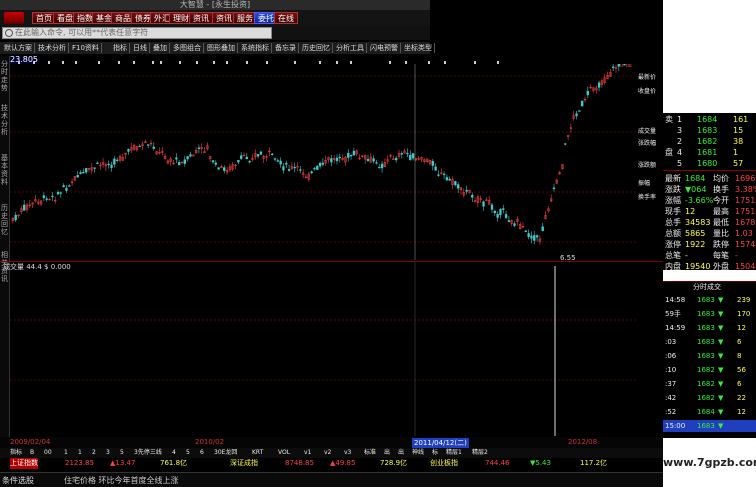 The image size is (756, 487). Describe the element at coordinates (347, 453) in the screenshot. I see `indicator-tab-17: v3` at that location.